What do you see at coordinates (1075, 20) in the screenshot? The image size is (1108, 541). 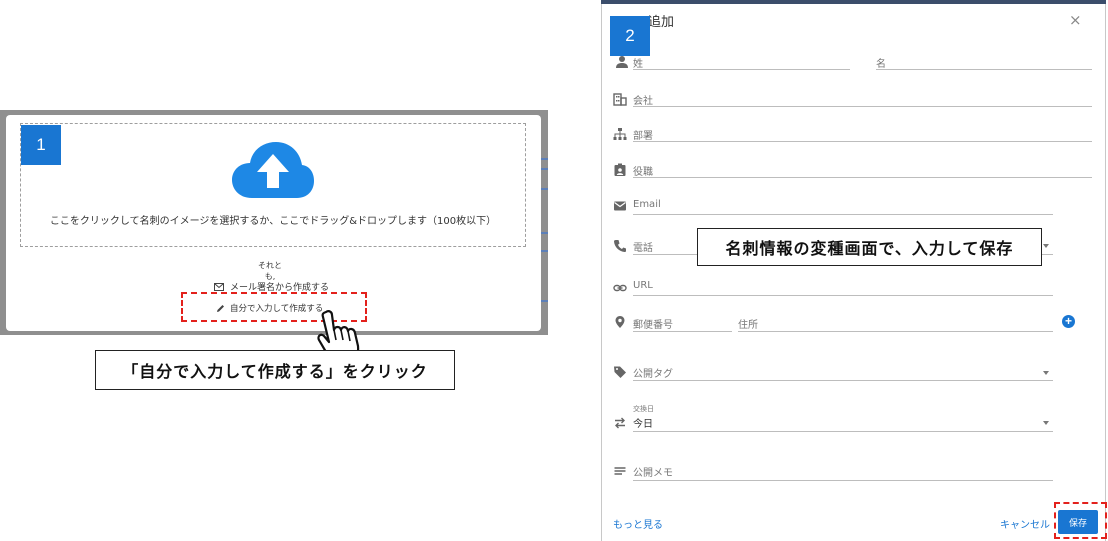 I see `close-icon: ×` at bounding box center [1075, 20].